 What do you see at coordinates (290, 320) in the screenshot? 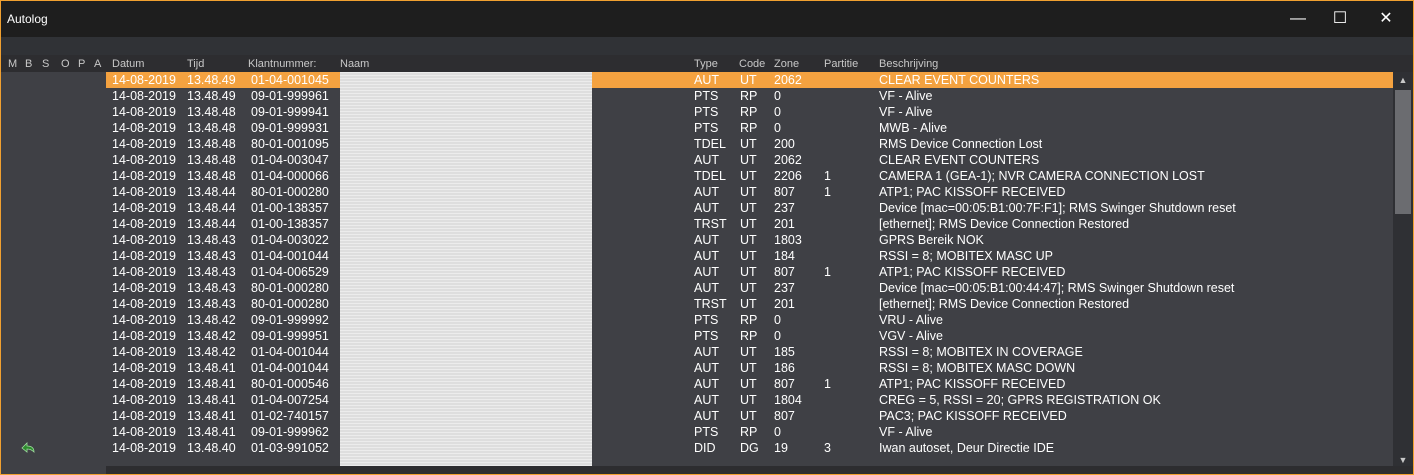
I see `cell-klantnummer: 09-01-999992` at bounding box center [290, 320].